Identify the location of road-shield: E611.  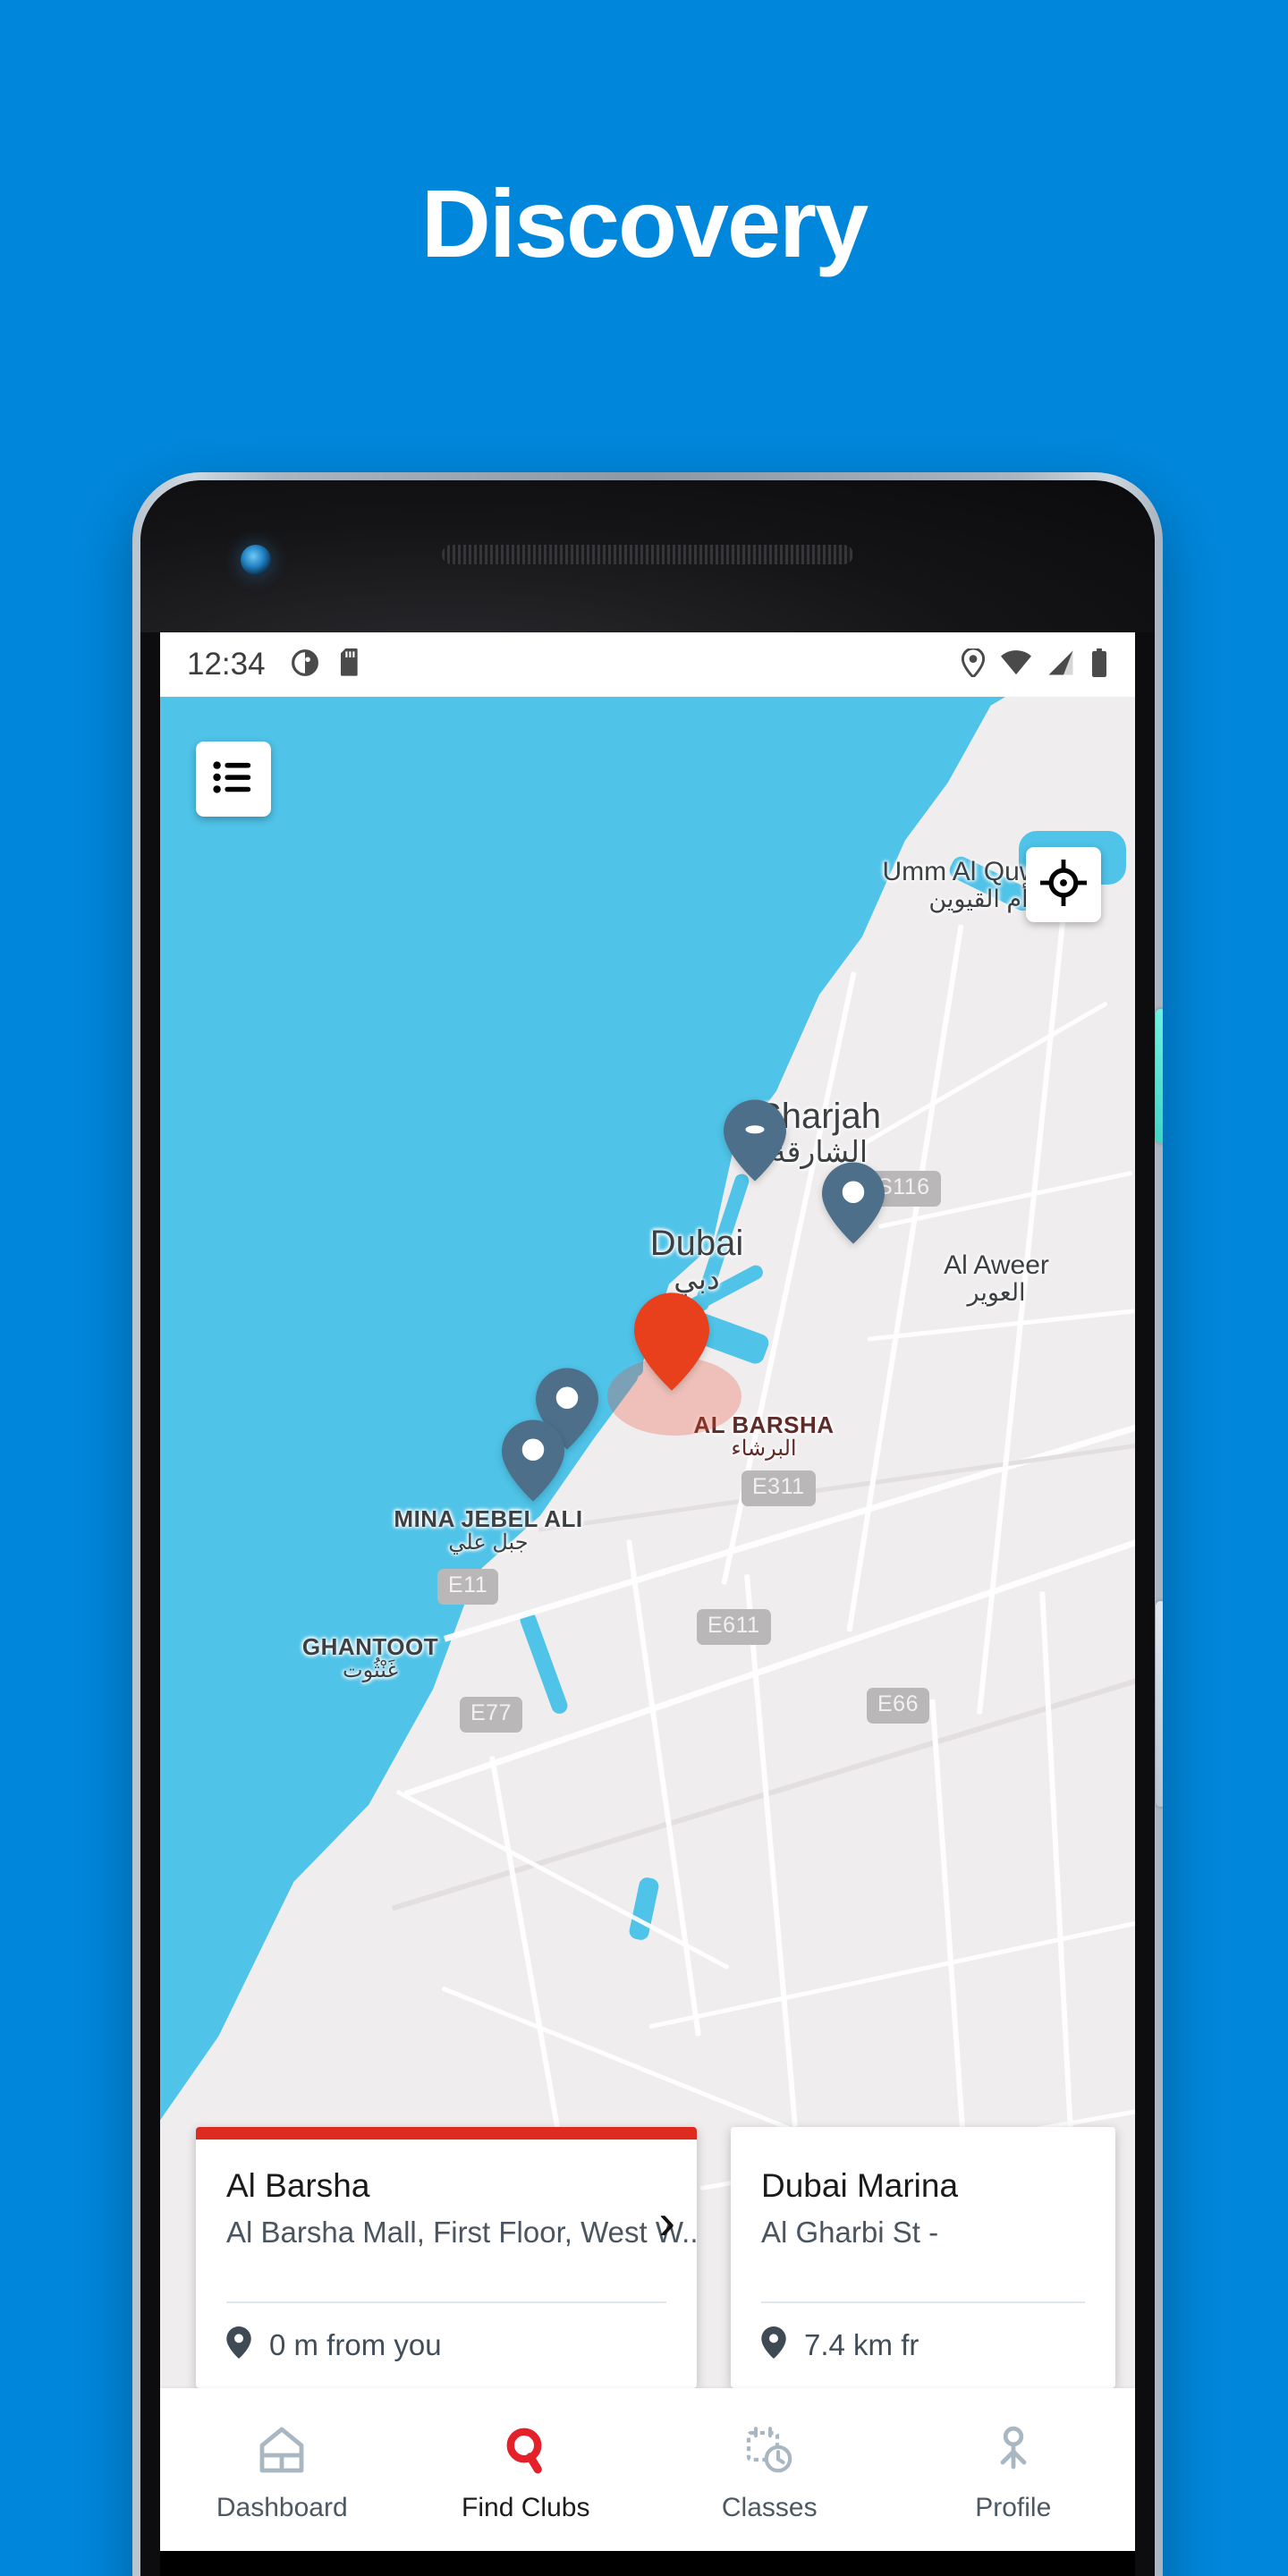
(734, 1627).